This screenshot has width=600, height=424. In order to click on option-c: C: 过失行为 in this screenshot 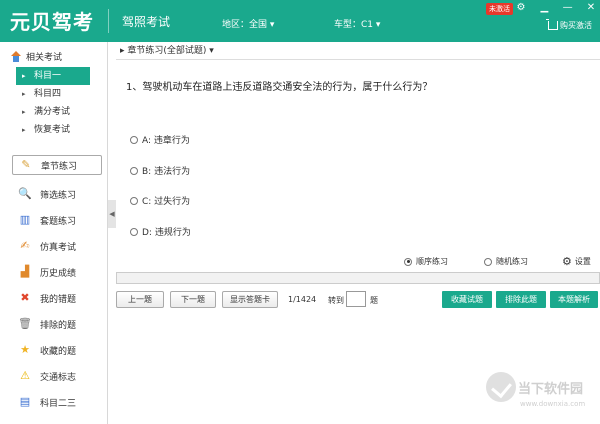, I will do `click(160, 200)`.